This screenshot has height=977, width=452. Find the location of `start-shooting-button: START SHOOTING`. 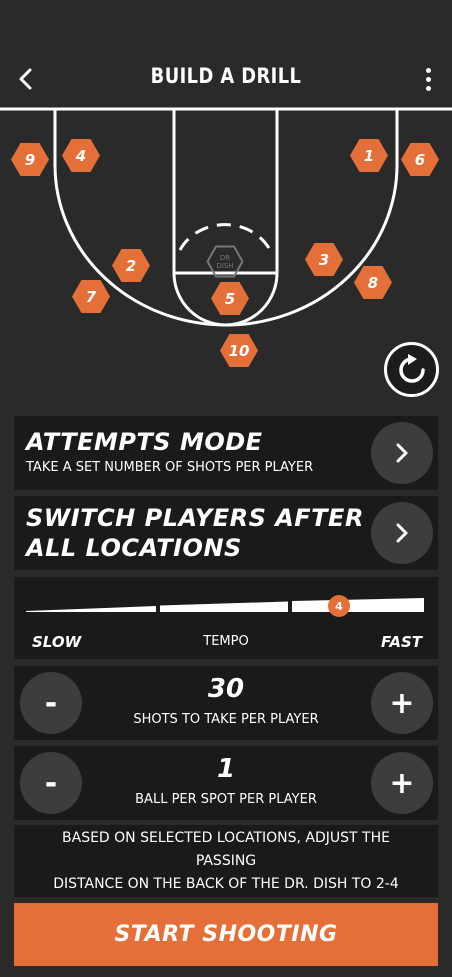

start-shooting-button: START SHOOTING is located at coordinates (226, 934).